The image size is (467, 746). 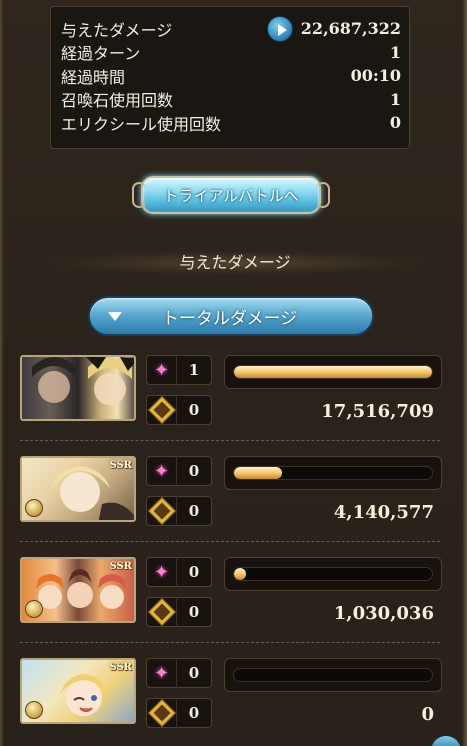 I want to click on play-icon, so click(x=279, y=28).